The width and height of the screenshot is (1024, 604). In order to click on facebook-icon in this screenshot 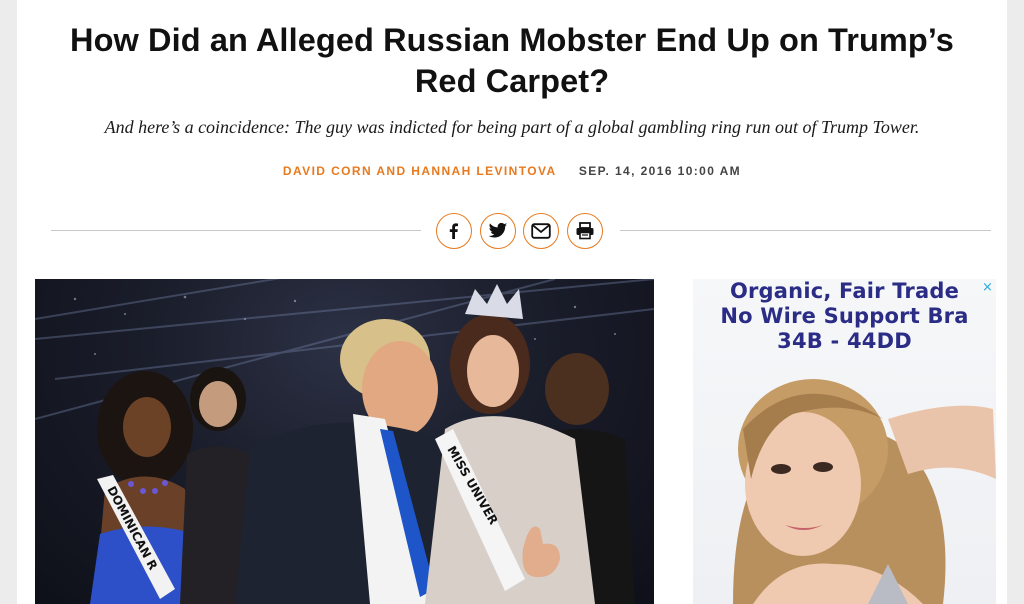, I will do `click(453, 231)`.